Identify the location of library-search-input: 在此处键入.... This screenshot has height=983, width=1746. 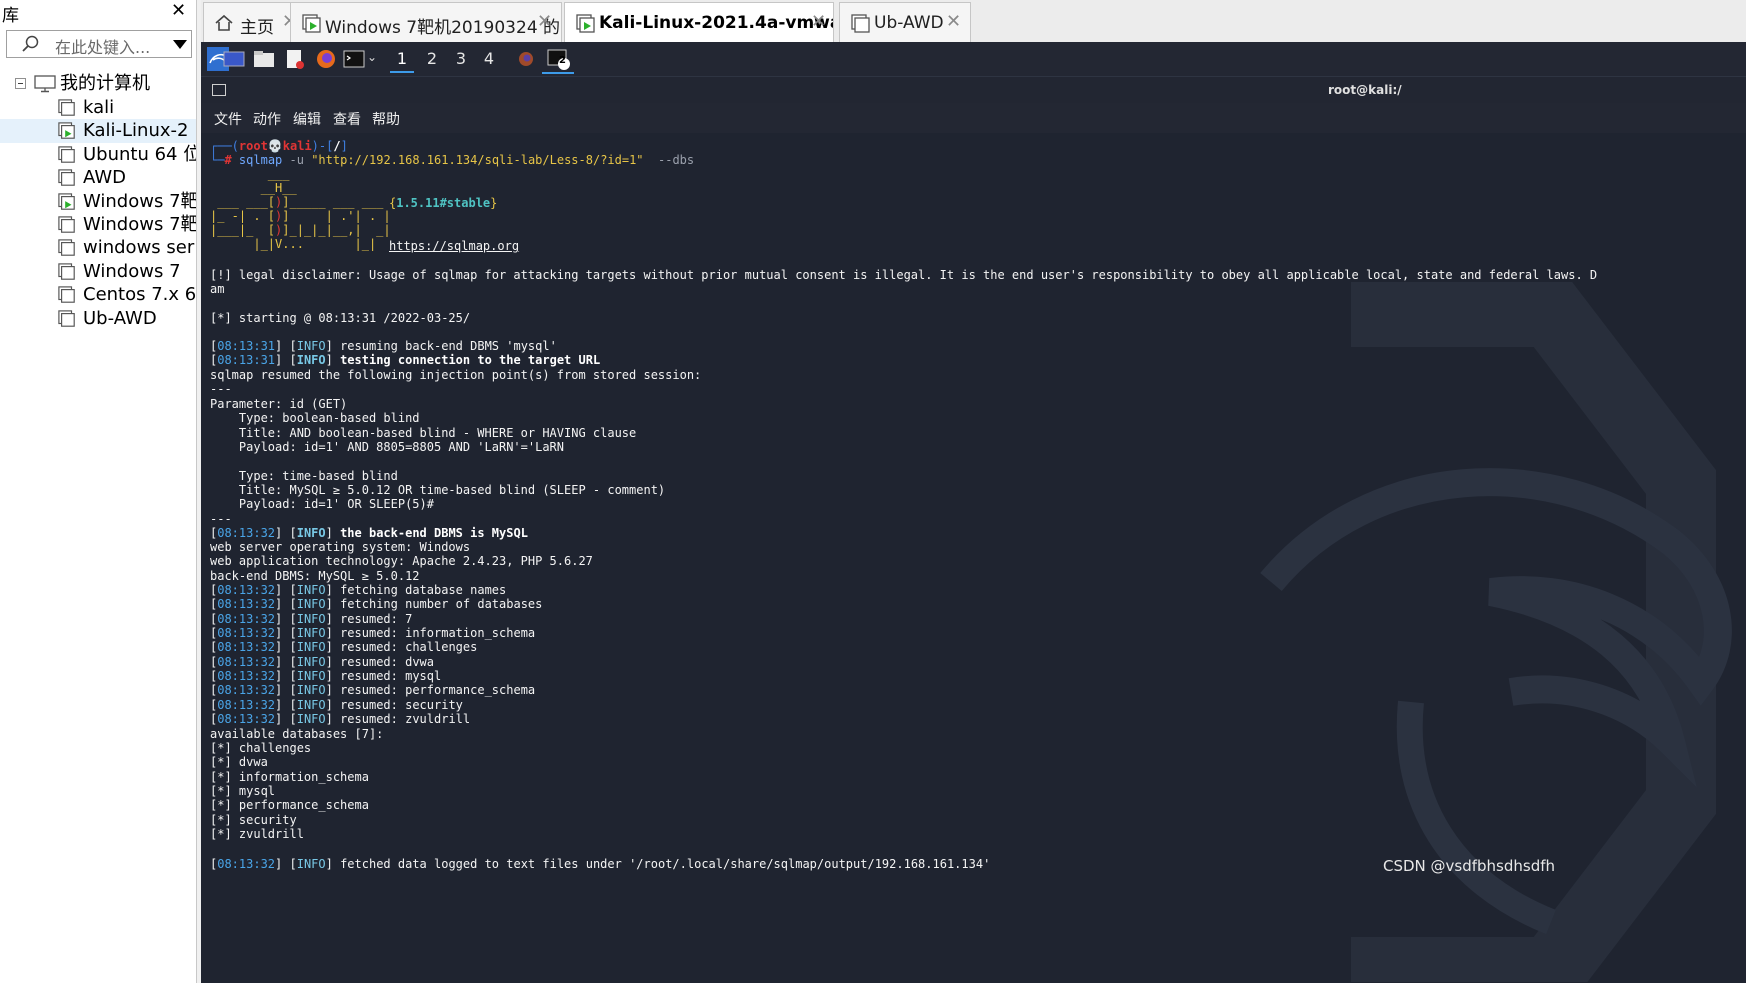
(99, 44).